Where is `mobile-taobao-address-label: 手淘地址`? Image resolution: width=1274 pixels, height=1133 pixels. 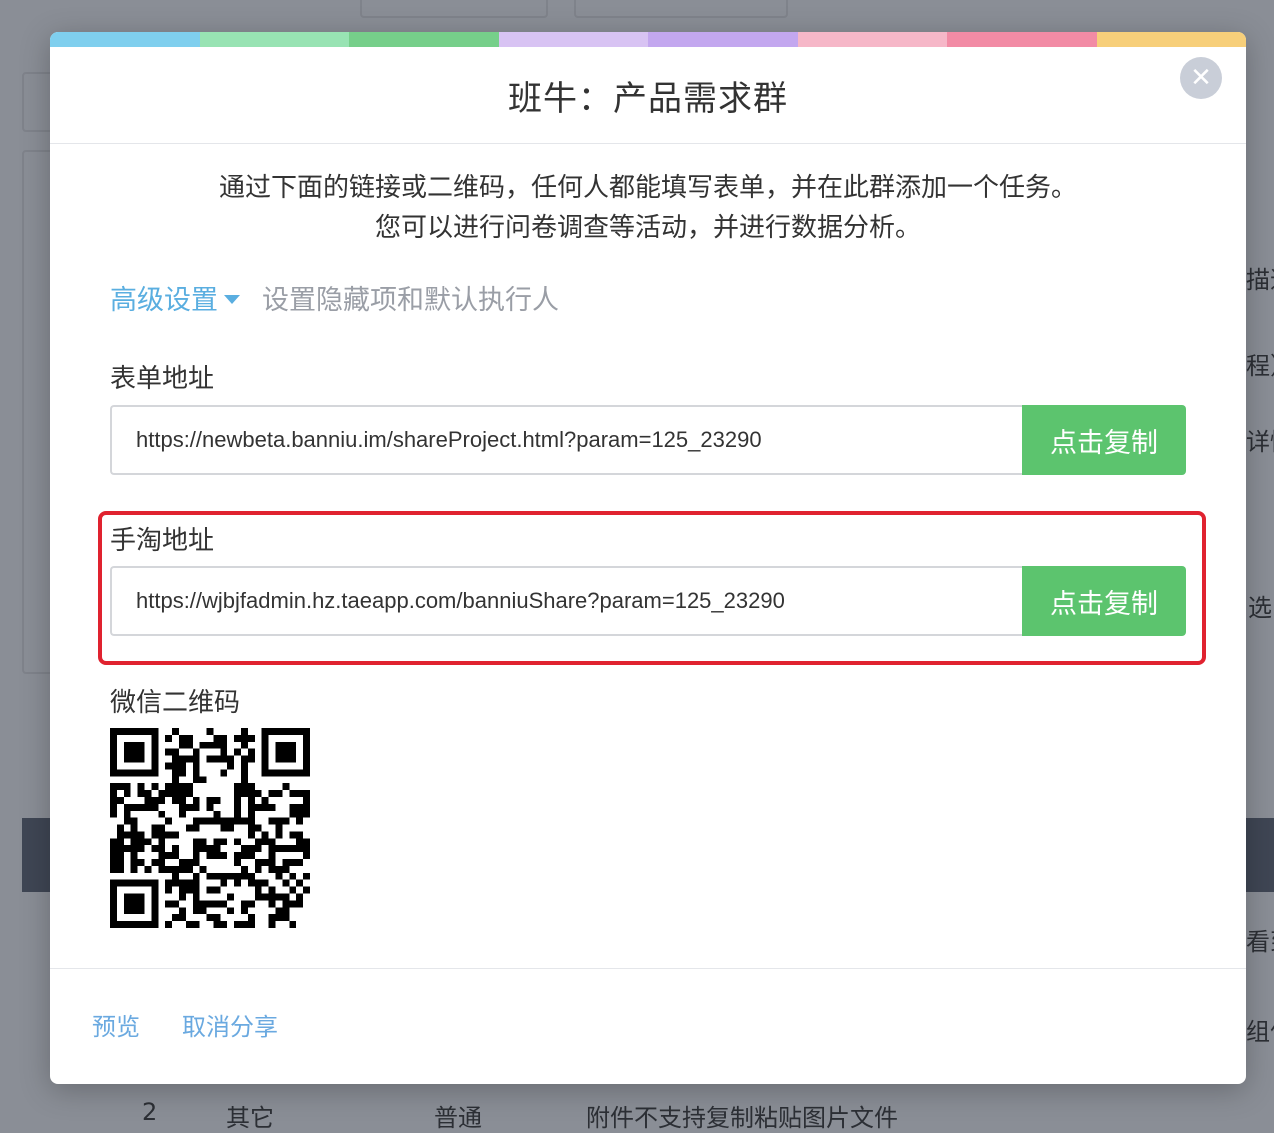 mobile-taobao-address-label: 手淘地址 is located at coordinates (162, 541).